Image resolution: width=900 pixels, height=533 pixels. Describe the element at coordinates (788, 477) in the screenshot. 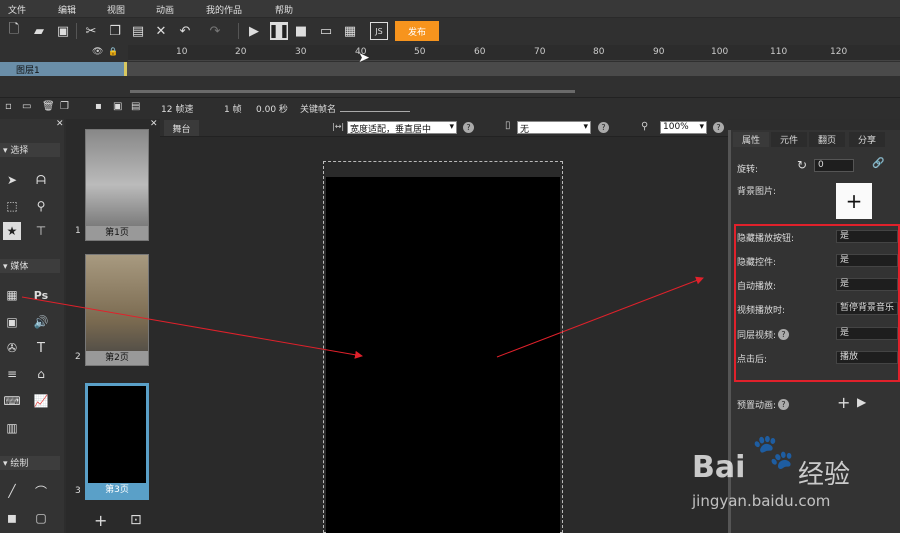

I see `baidu-watermark: Bai 🐾 经验 jingyan.baidu.com` at that location.